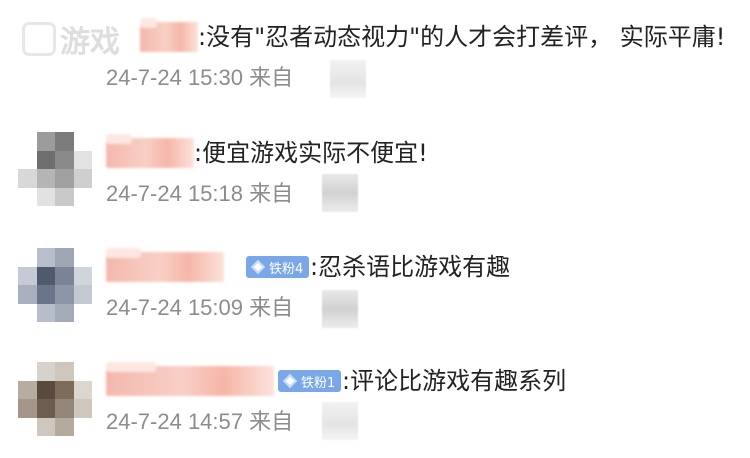 Image resolution: width=750 pixels, height=458 pixels. I want to click on comment-date: 24-7-24 15:30, so click(174, 77).